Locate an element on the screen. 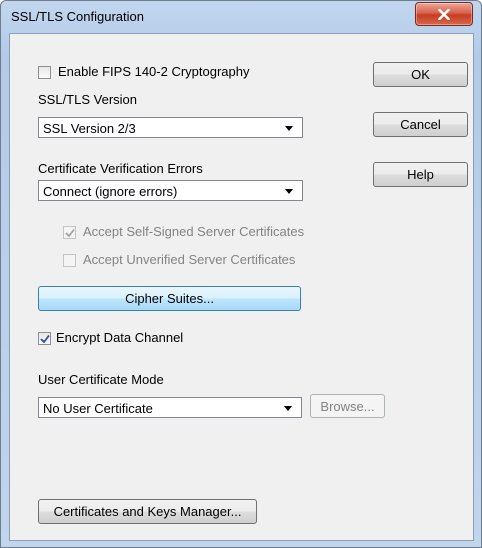 This screenshot has width=482, height=548. close-button is located at coordinates (444, 14).